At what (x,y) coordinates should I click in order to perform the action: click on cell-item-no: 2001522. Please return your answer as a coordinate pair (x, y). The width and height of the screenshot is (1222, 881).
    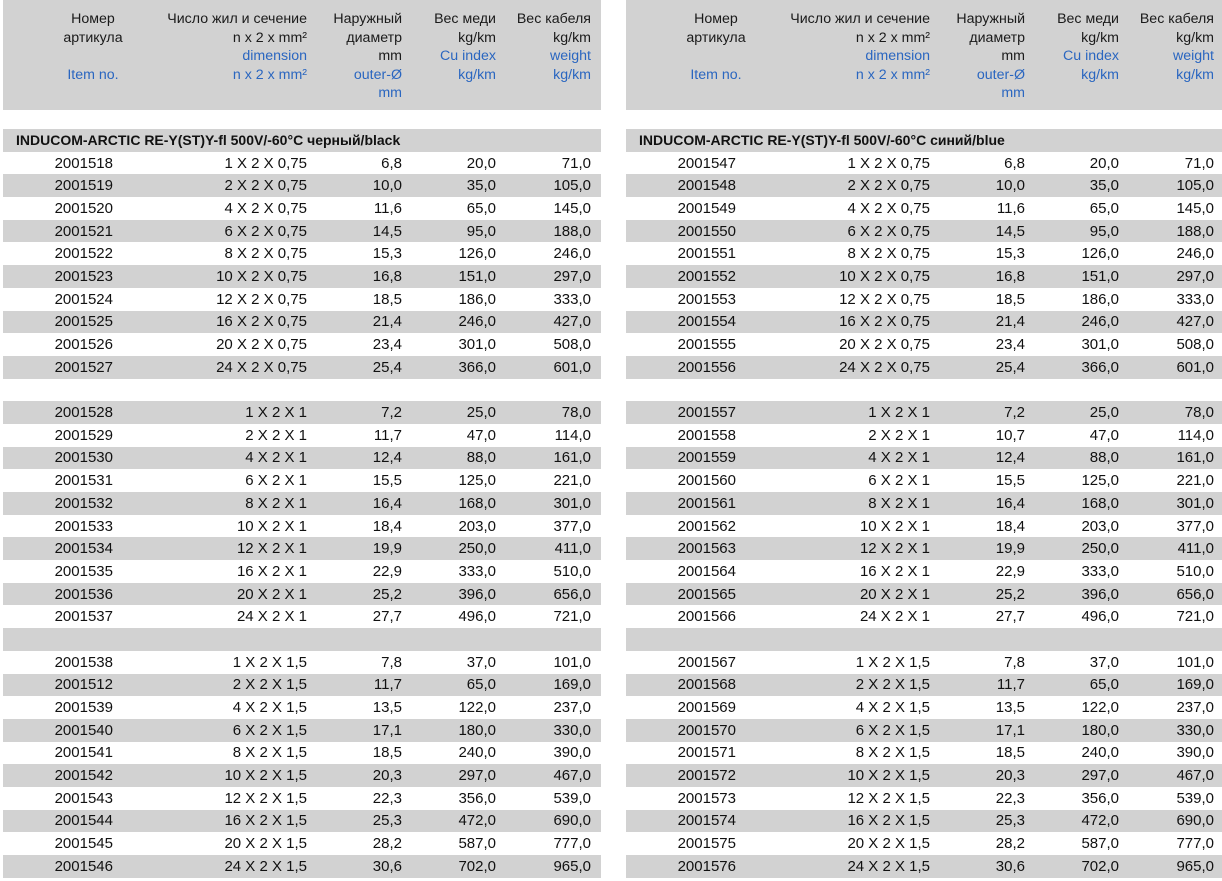
    Looking at the image, I should click on (83, 254).